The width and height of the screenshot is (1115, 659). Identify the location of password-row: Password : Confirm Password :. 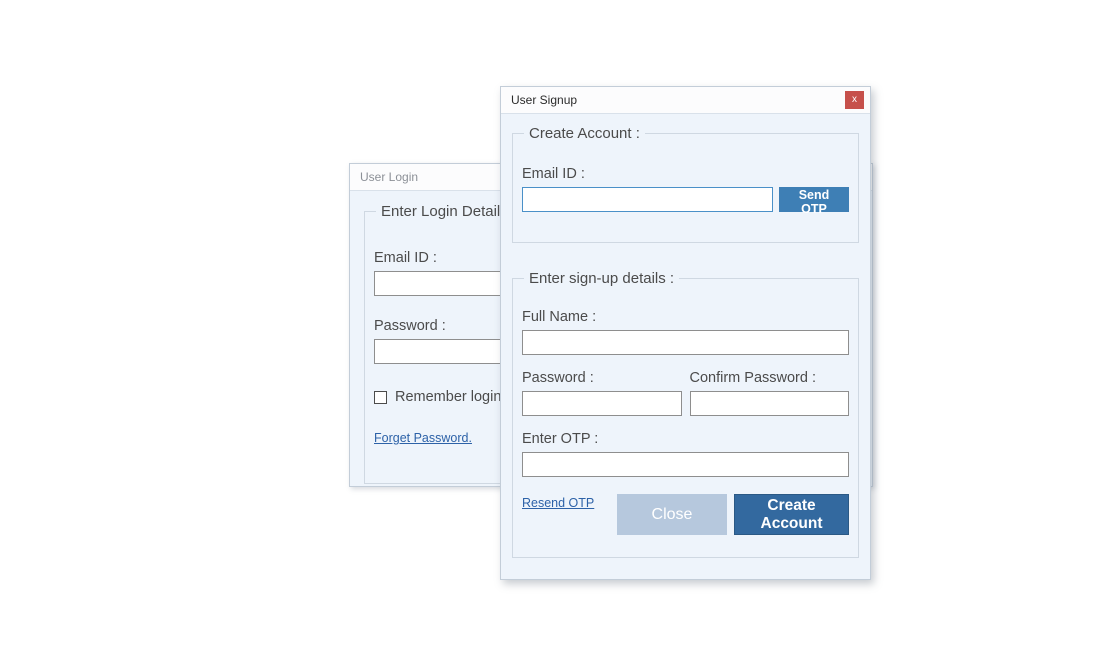
(685, 393).